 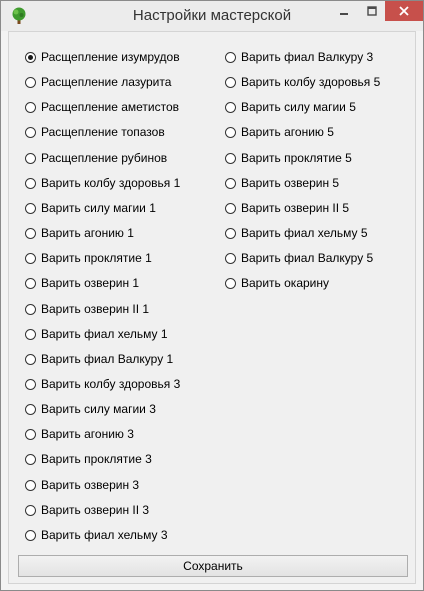 What do you see at coordinates (295, 208) in the screenshot?
I see `radio-label: Варить озверин II 5` at bounding box center [295, 208].